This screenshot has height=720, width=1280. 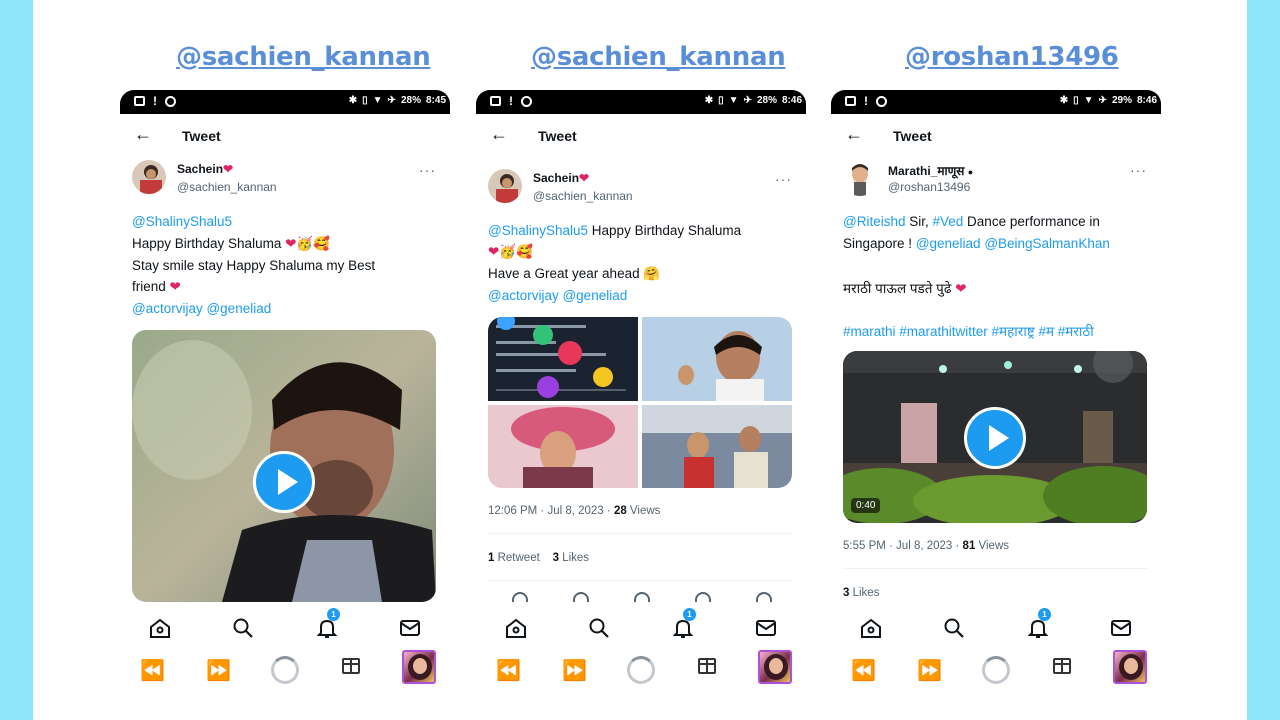 What do you see at coordinates (929, 187) in the screenshot?
I see `user-handle: @roshan13496` at bounding box center [929, 187].